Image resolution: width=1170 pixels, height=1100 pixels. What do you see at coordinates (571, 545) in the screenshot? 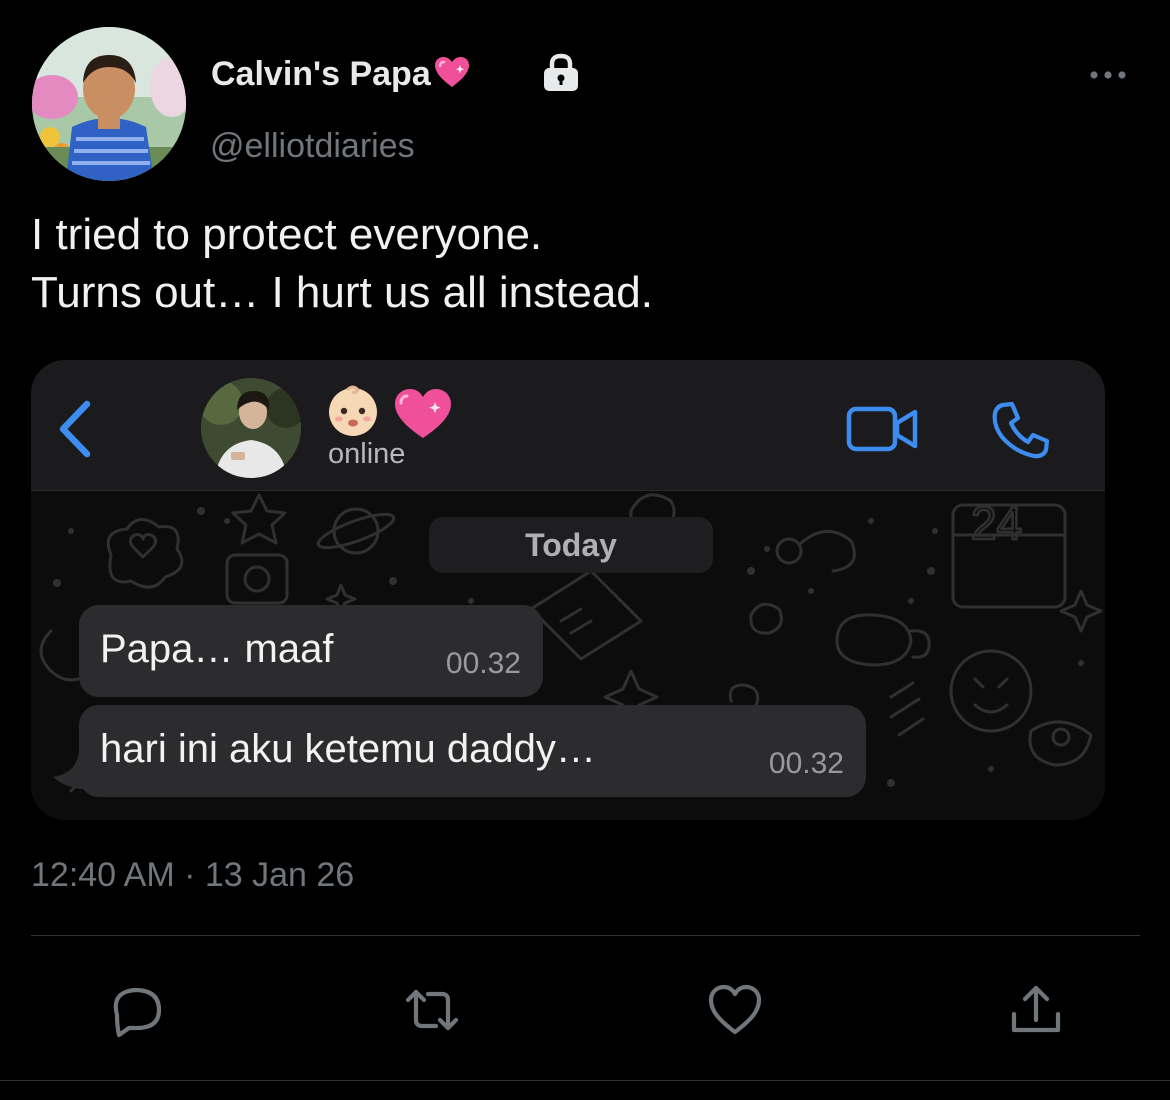
I see `date-separator: Today` at bounding box center [571, 545].